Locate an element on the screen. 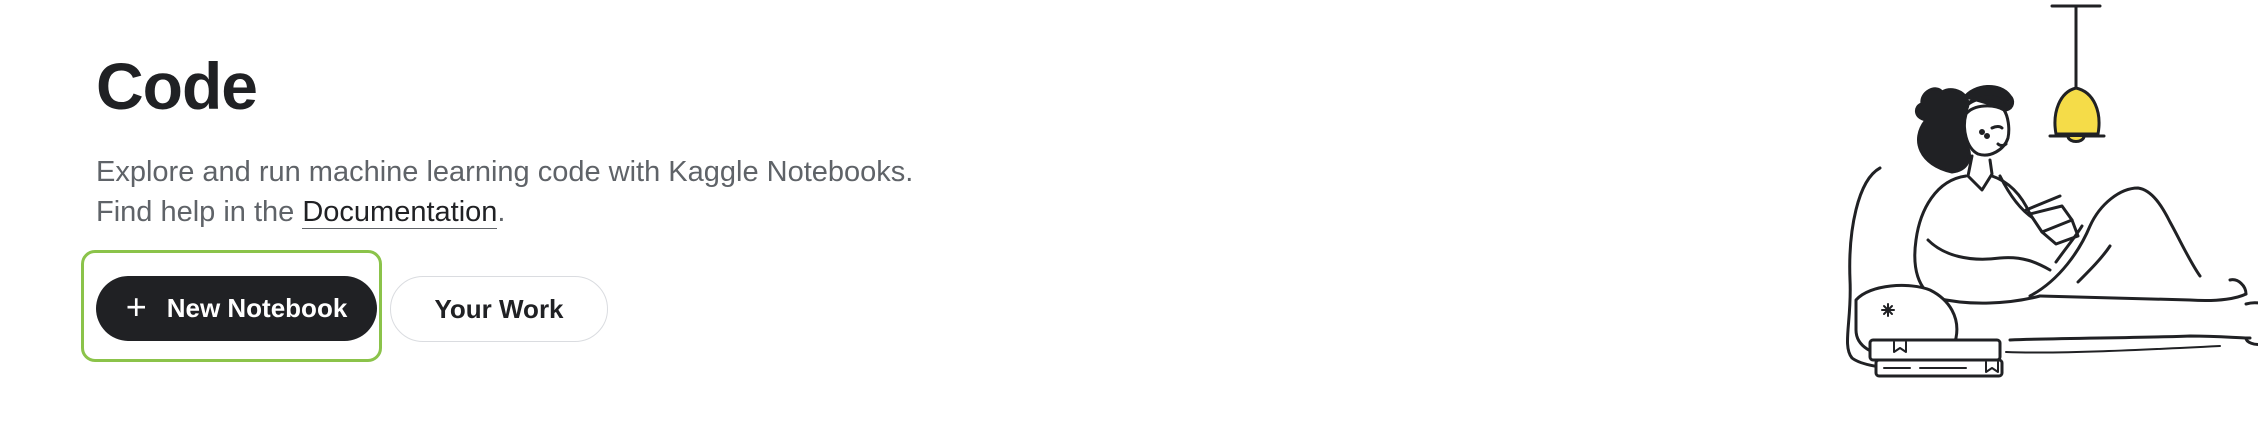 The image size is (2258, 424). book-stack-icon is located at coordinates (1936, 358).